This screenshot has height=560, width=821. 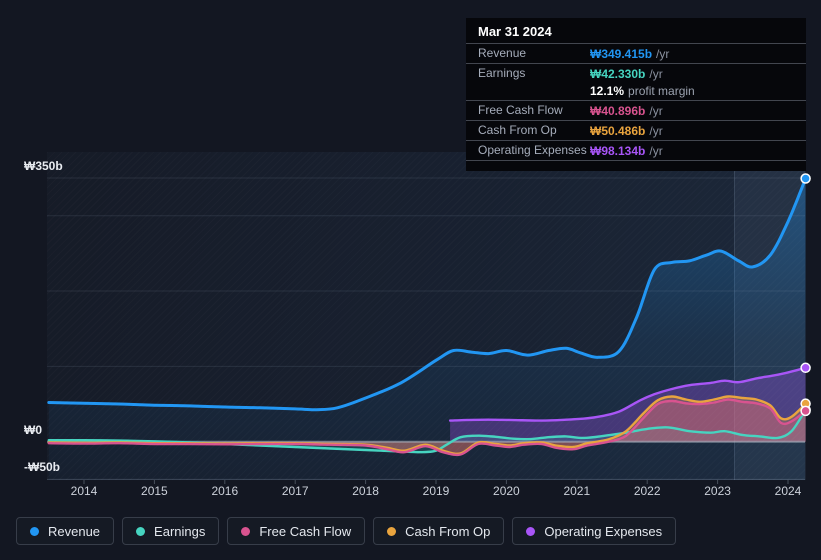 What do you see at coordinates (42, 467) in the screenshot?
I see `y-axis-label-neg50b: -₩50b` at bounding box center [42, 467].